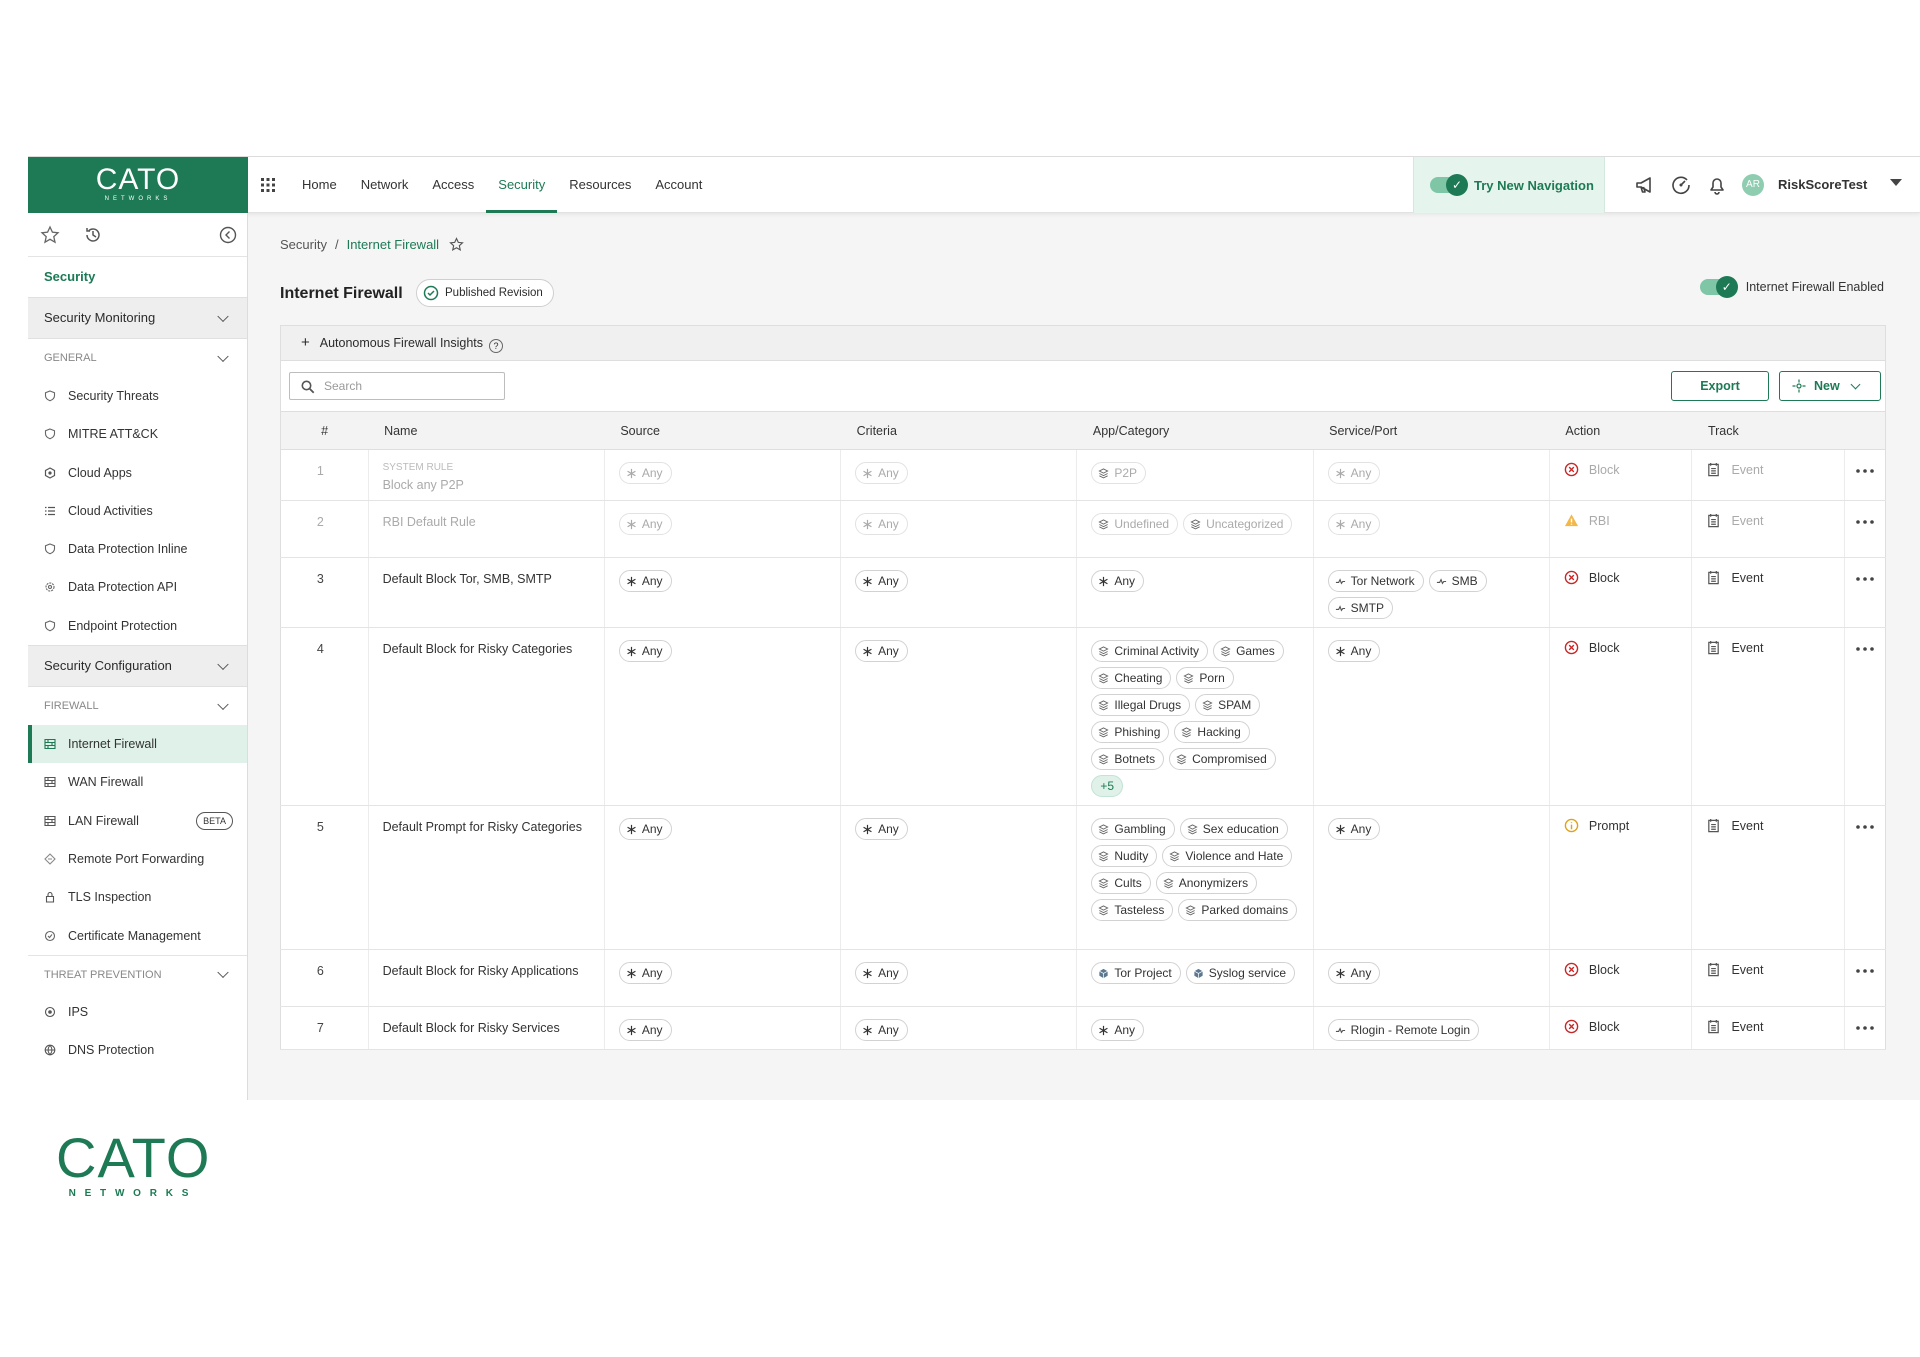 The width and height of the screenshot is (1920, 1357). What do you see at coordinates (1222, 759) in the screenshot?
I see `app-chip: Compromised` at bounding box center [1222, 759].